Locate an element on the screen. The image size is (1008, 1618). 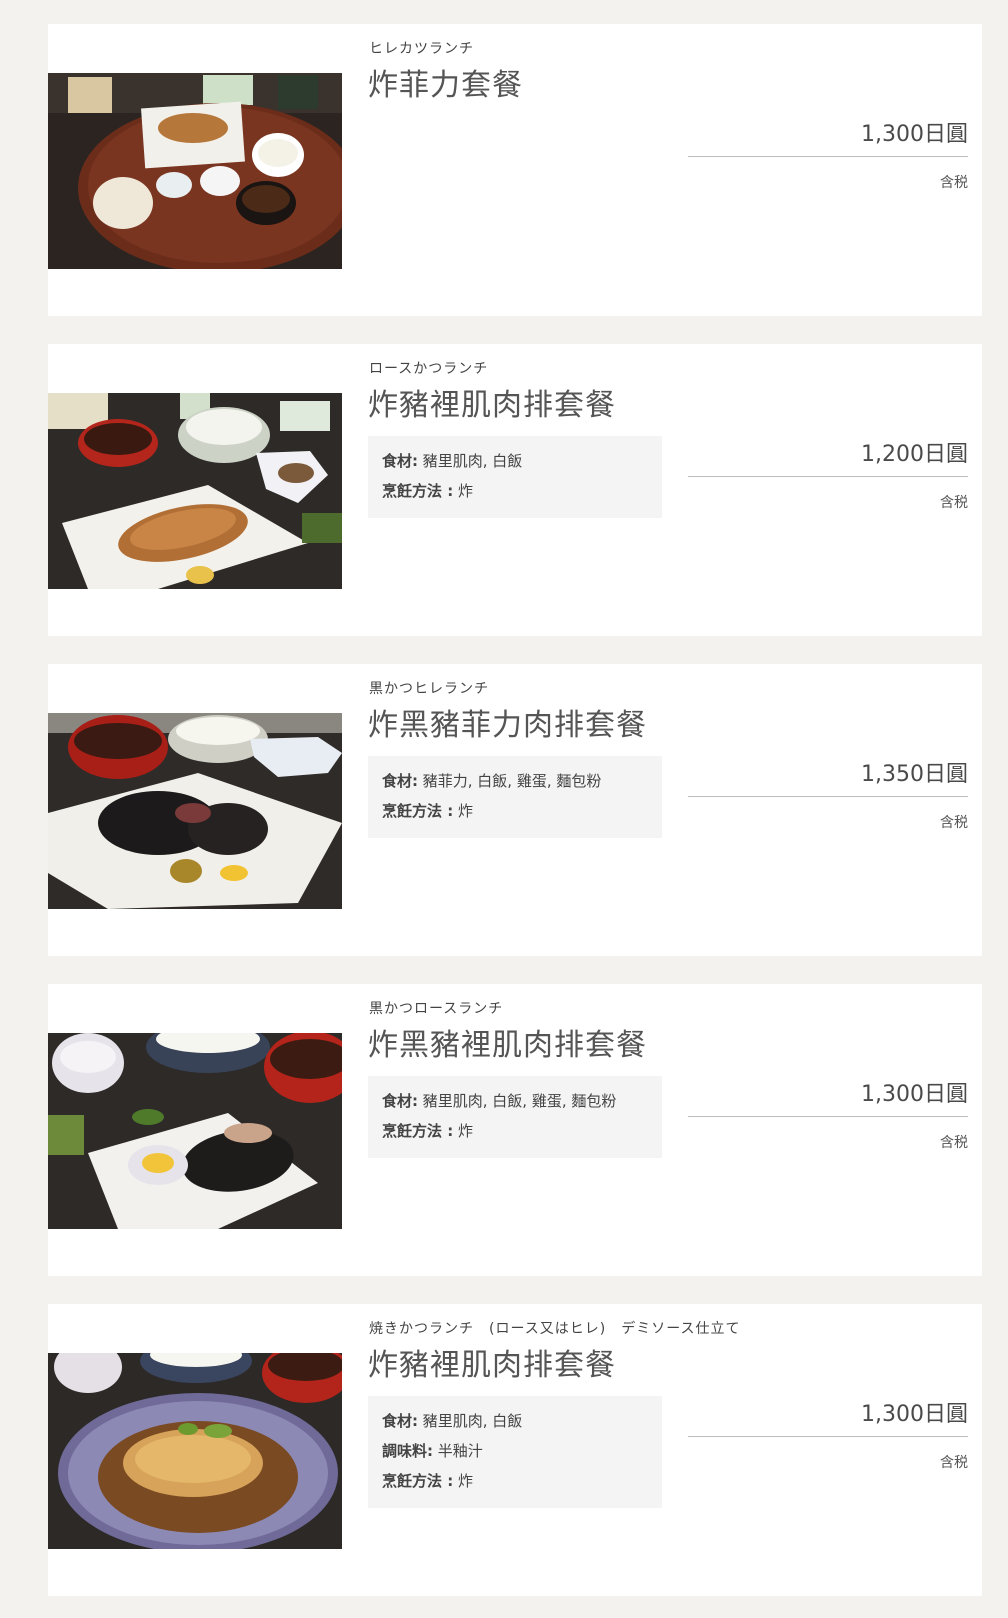
dish-subtitle: ヒレカツランチ is located at coordinates (421, 49).